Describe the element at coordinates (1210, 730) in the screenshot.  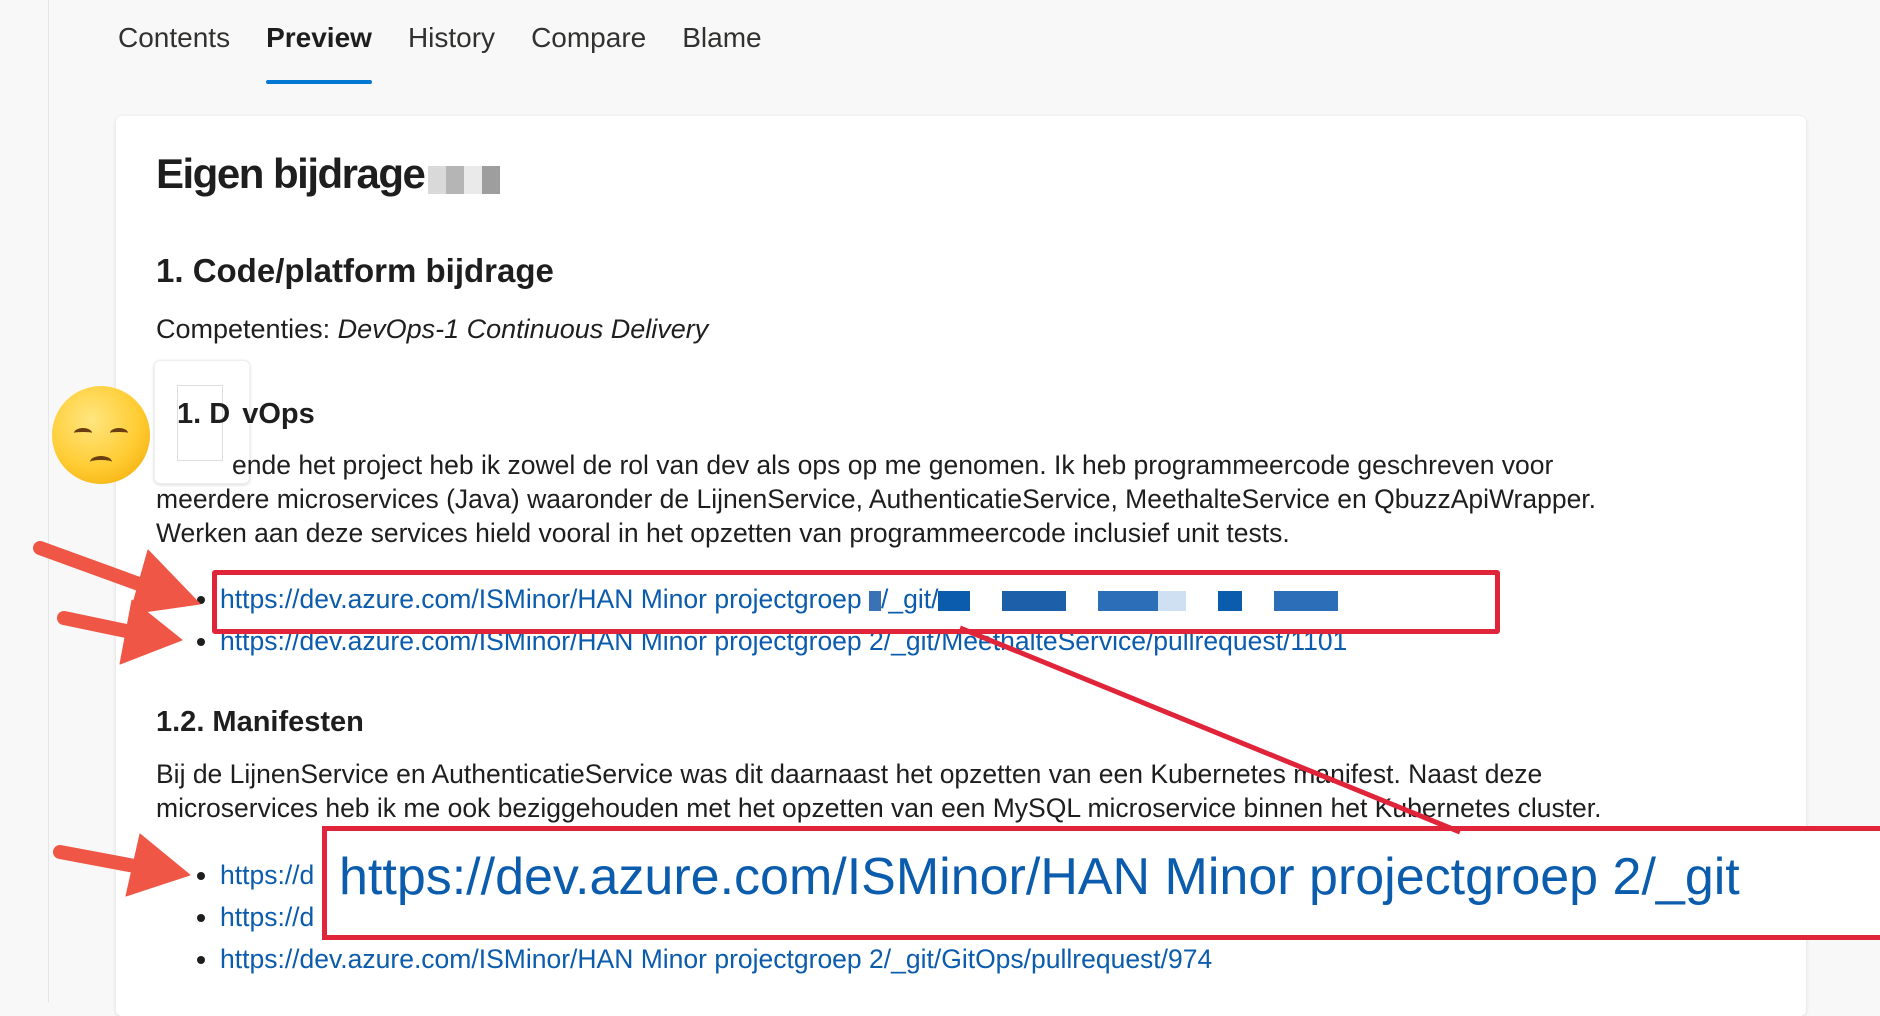
I see `callout-connector-line` at that location.